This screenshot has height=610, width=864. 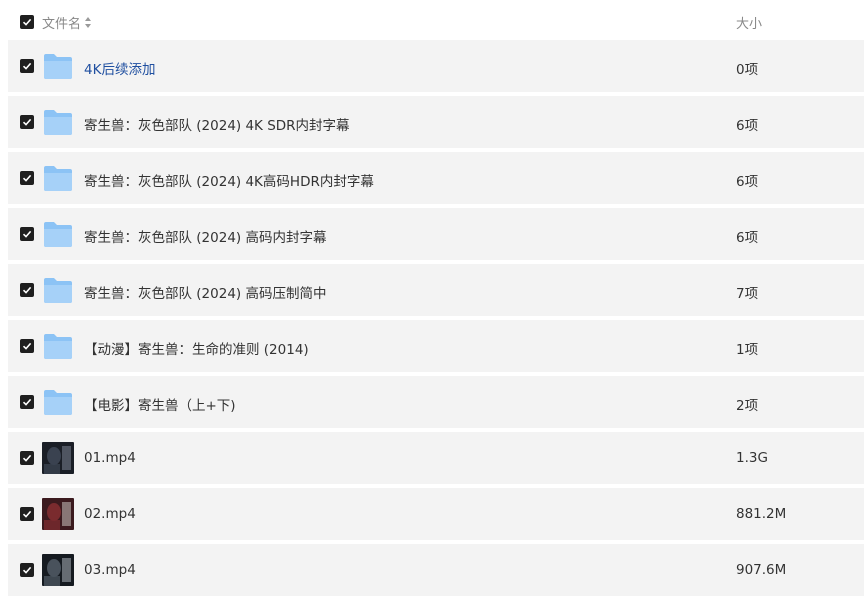 What do you see at coordinates (752, 458) in the screenshot?
I see `item-size: 1.3G` at bounding box center [752, 458].